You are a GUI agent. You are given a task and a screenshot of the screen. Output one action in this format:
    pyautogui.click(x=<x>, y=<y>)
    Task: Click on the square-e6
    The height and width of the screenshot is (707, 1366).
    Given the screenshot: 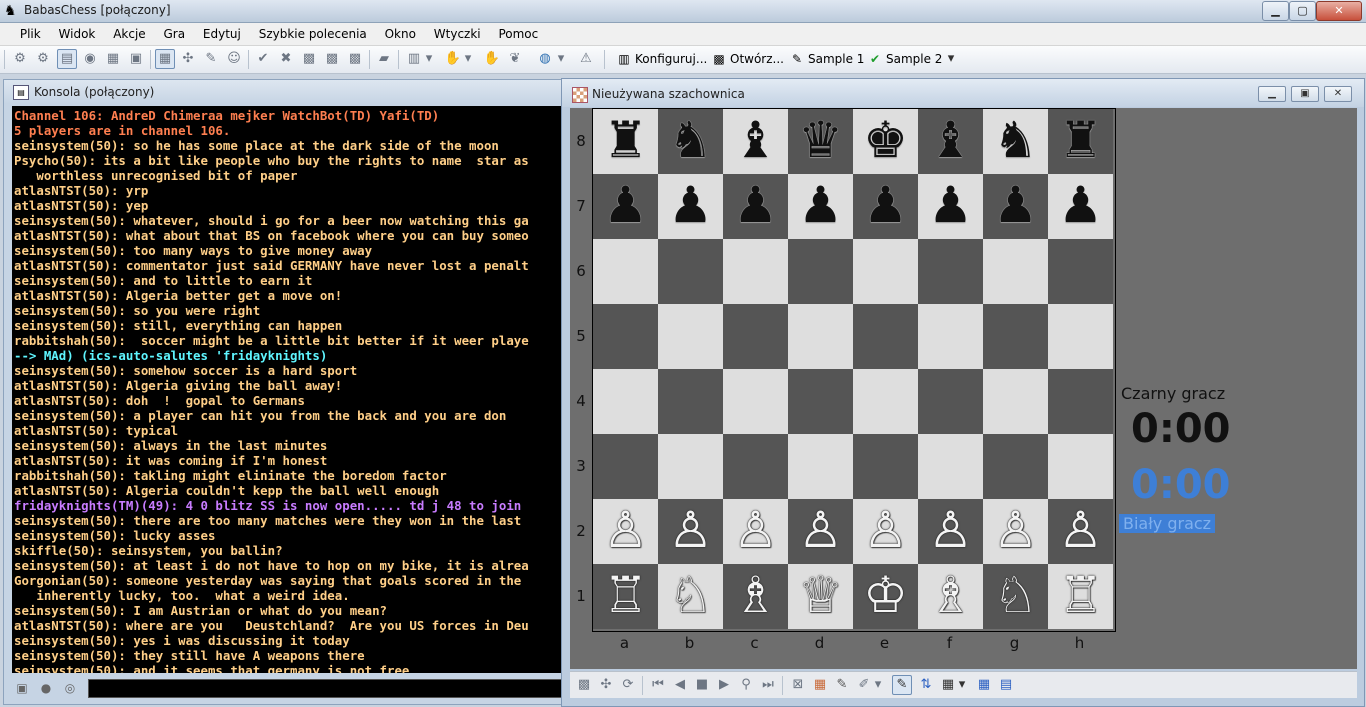 What is the action you would take?
    pyautogui.click(x=885, y=271)
    